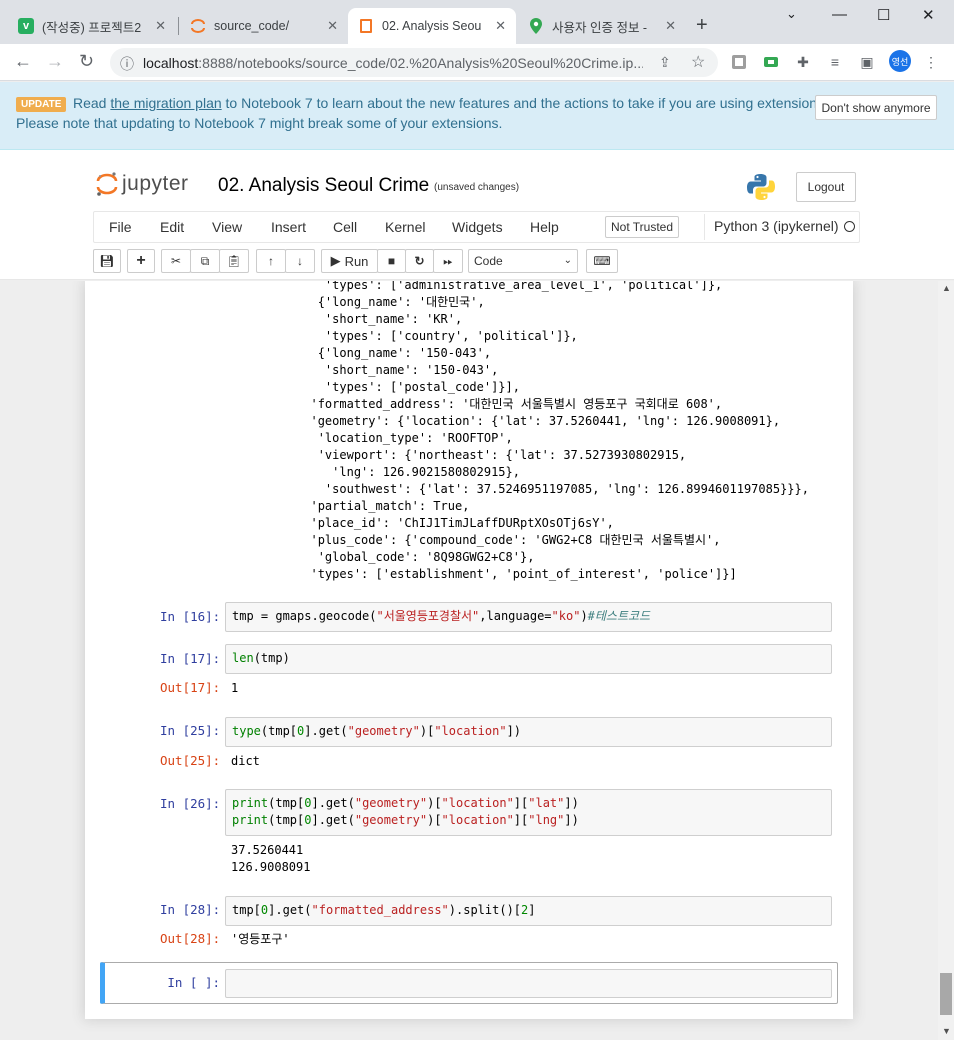 Image resolution: width=954 pixels, height=1040 pixels. What do you see at coordinates (946, 994) in the screenshot?
I see `scrollbar-thumb` at bounding box center [946, 994].